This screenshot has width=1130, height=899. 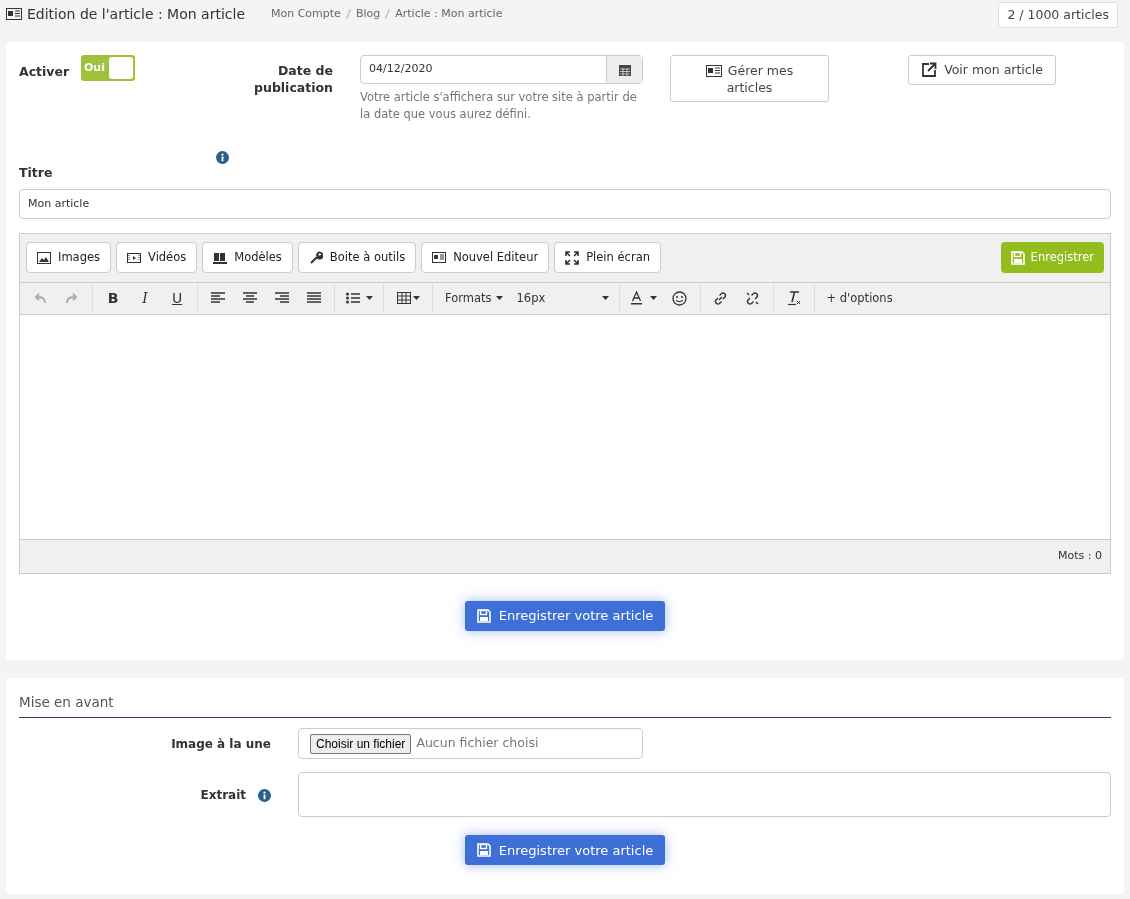 I want to click on layout-icon, so click(x=220, y=257).